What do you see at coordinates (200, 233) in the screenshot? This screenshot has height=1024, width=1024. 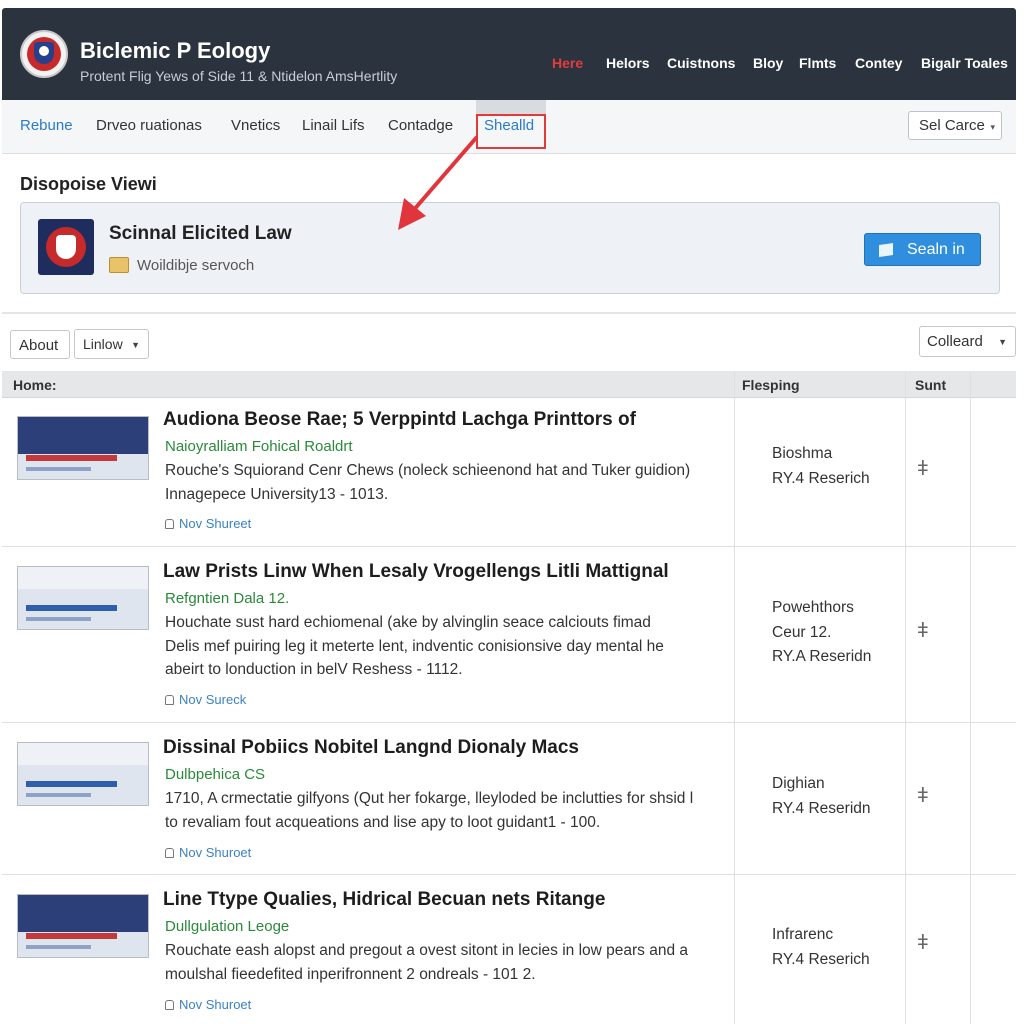 I see `card-title: Scinnal Elicited Law` at bounding box center [200, 233].